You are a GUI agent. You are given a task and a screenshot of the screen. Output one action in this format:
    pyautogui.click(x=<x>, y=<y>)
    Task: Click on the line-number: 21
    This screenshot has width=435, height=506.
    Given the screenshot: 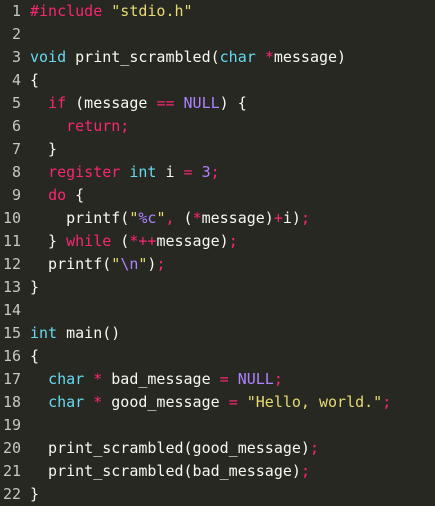 What is the action you would take?
    pyautogui.click(x=11, y=471)
    